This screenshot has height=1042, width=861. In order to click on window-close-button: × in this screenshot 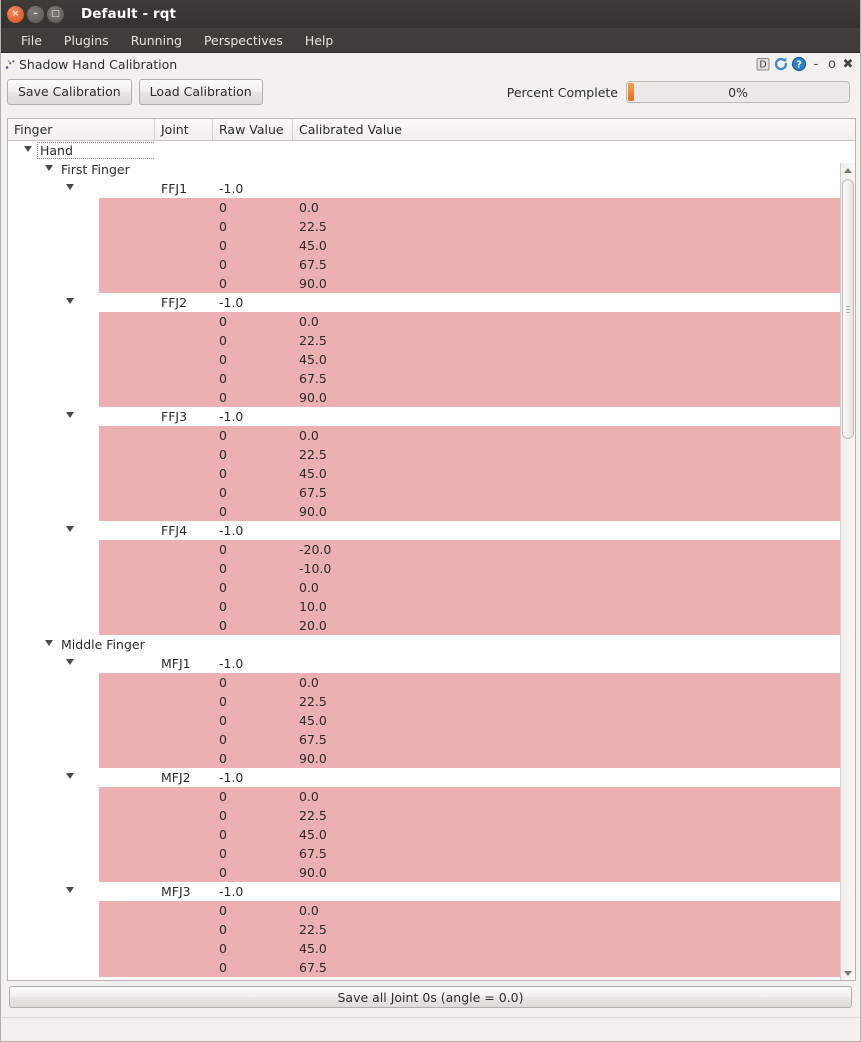, I will do `click(15, 14)`.